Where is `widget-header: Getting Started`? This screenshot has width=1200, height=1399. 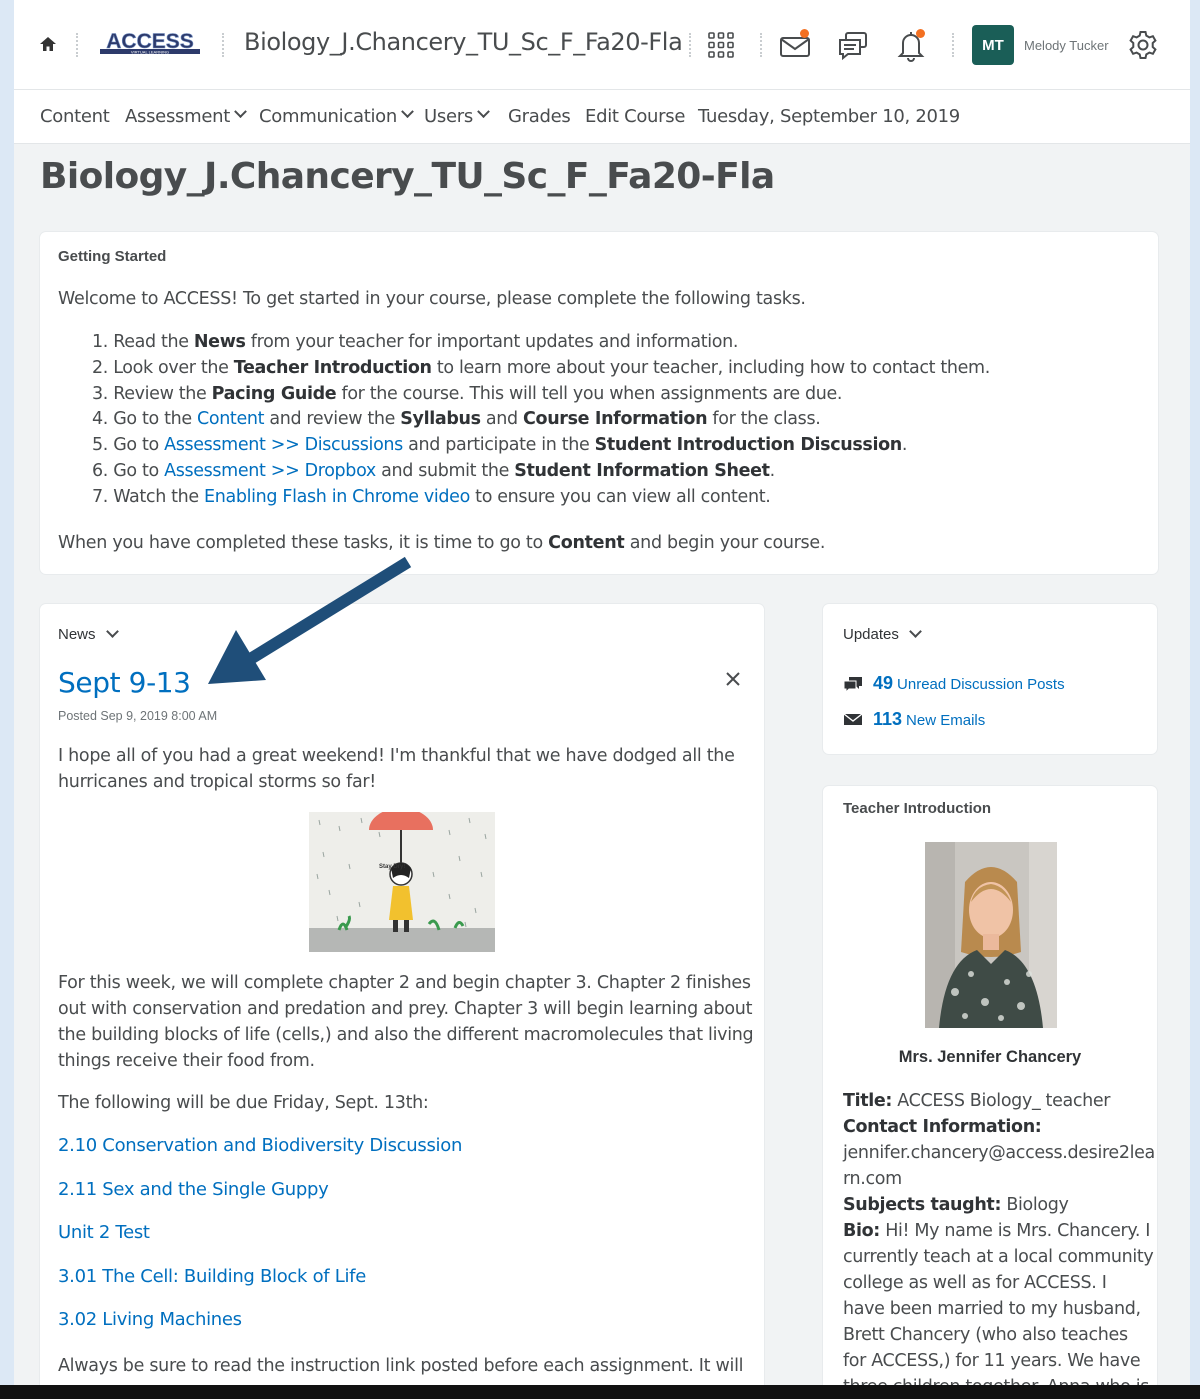
widget-header: Getting Started is located at coordinates (112, 256).